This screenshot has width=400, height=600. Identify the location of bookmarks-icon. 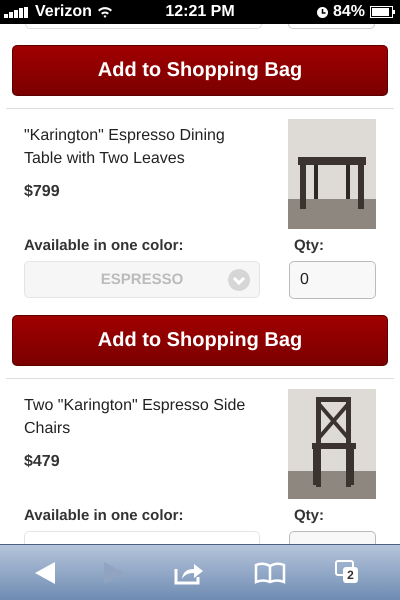
(270, 573).